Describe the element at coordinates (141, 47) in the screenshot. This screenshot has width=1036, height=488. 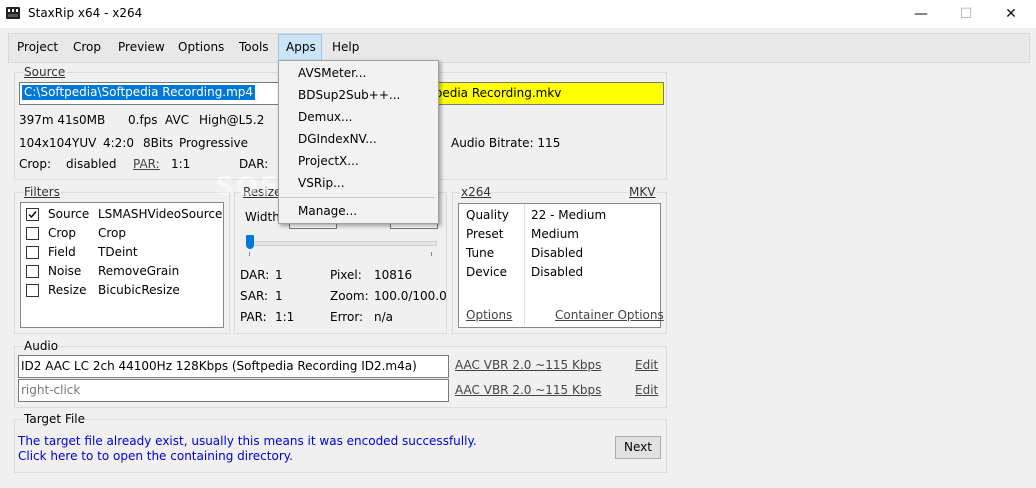
I see `menu-preview: Preview` at that location.